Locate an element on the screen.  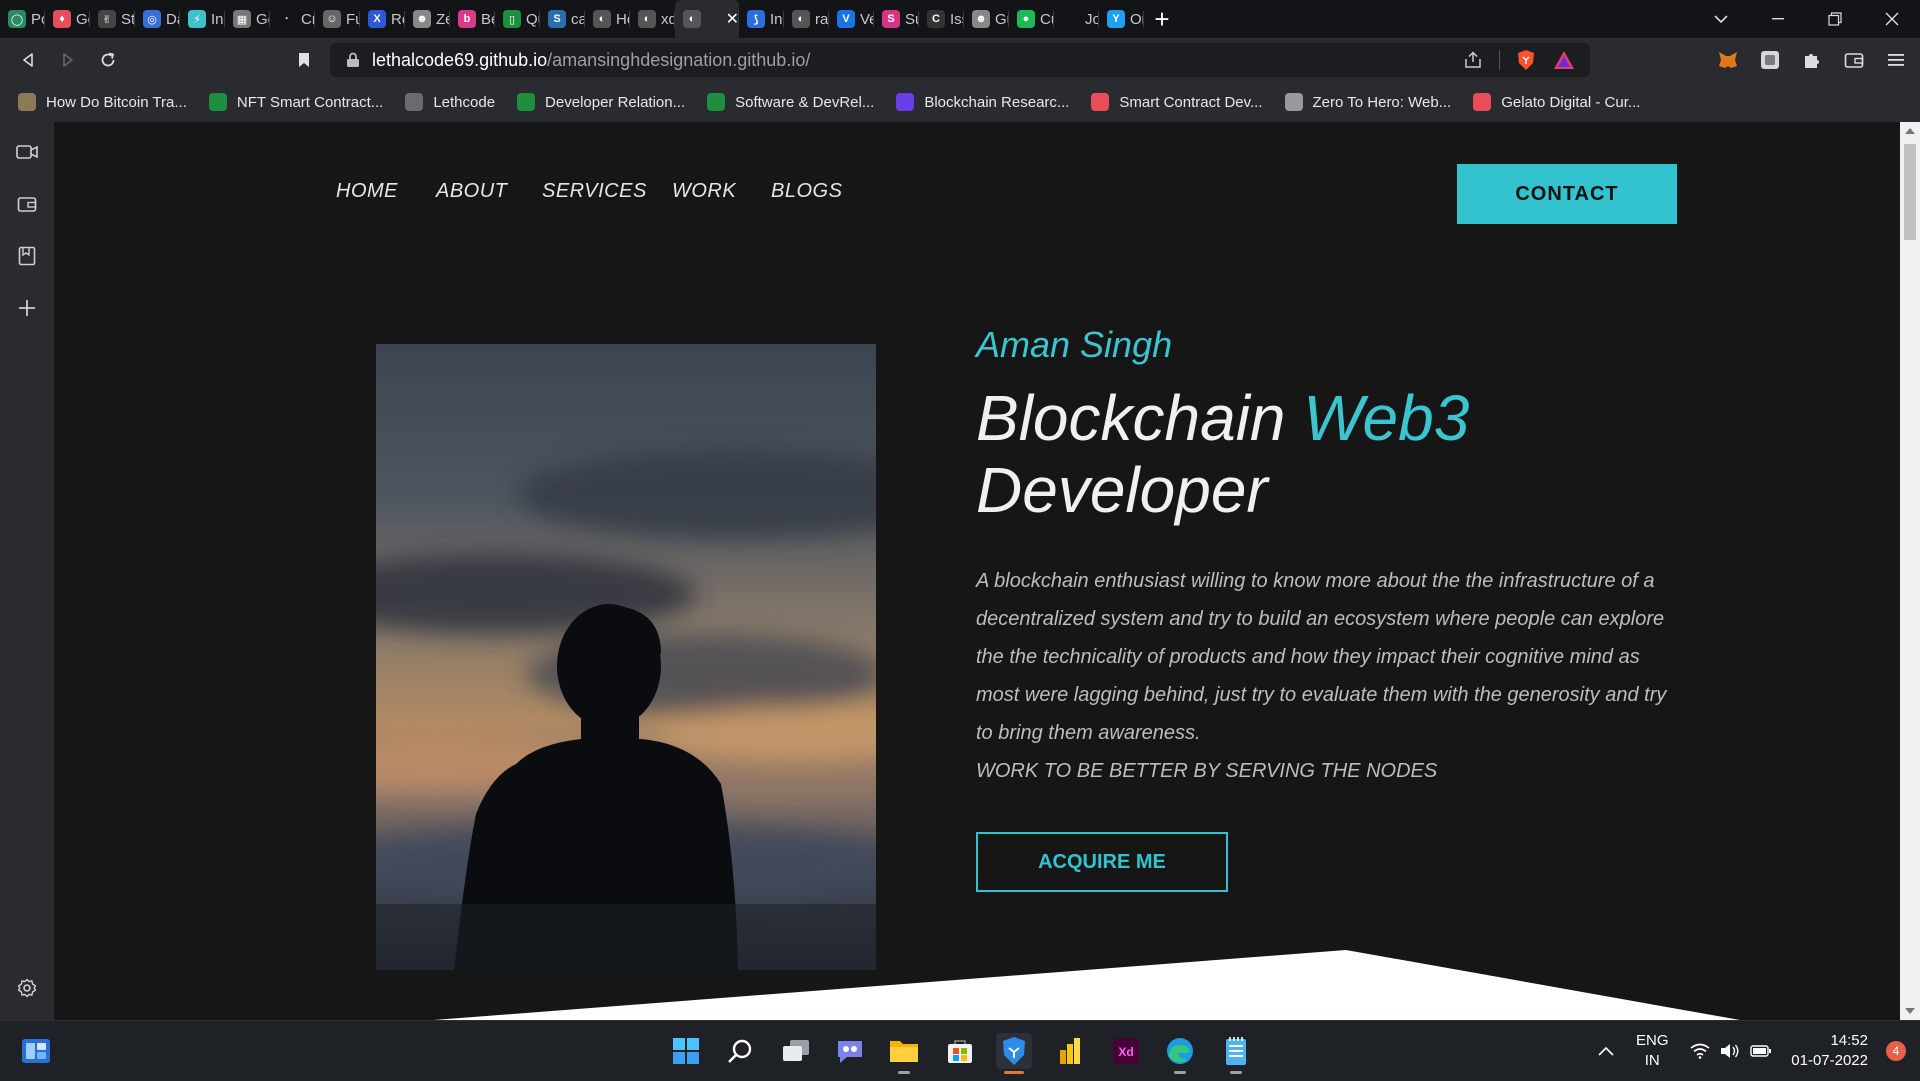
bookmark-icon is located at coordinates (304, 60).